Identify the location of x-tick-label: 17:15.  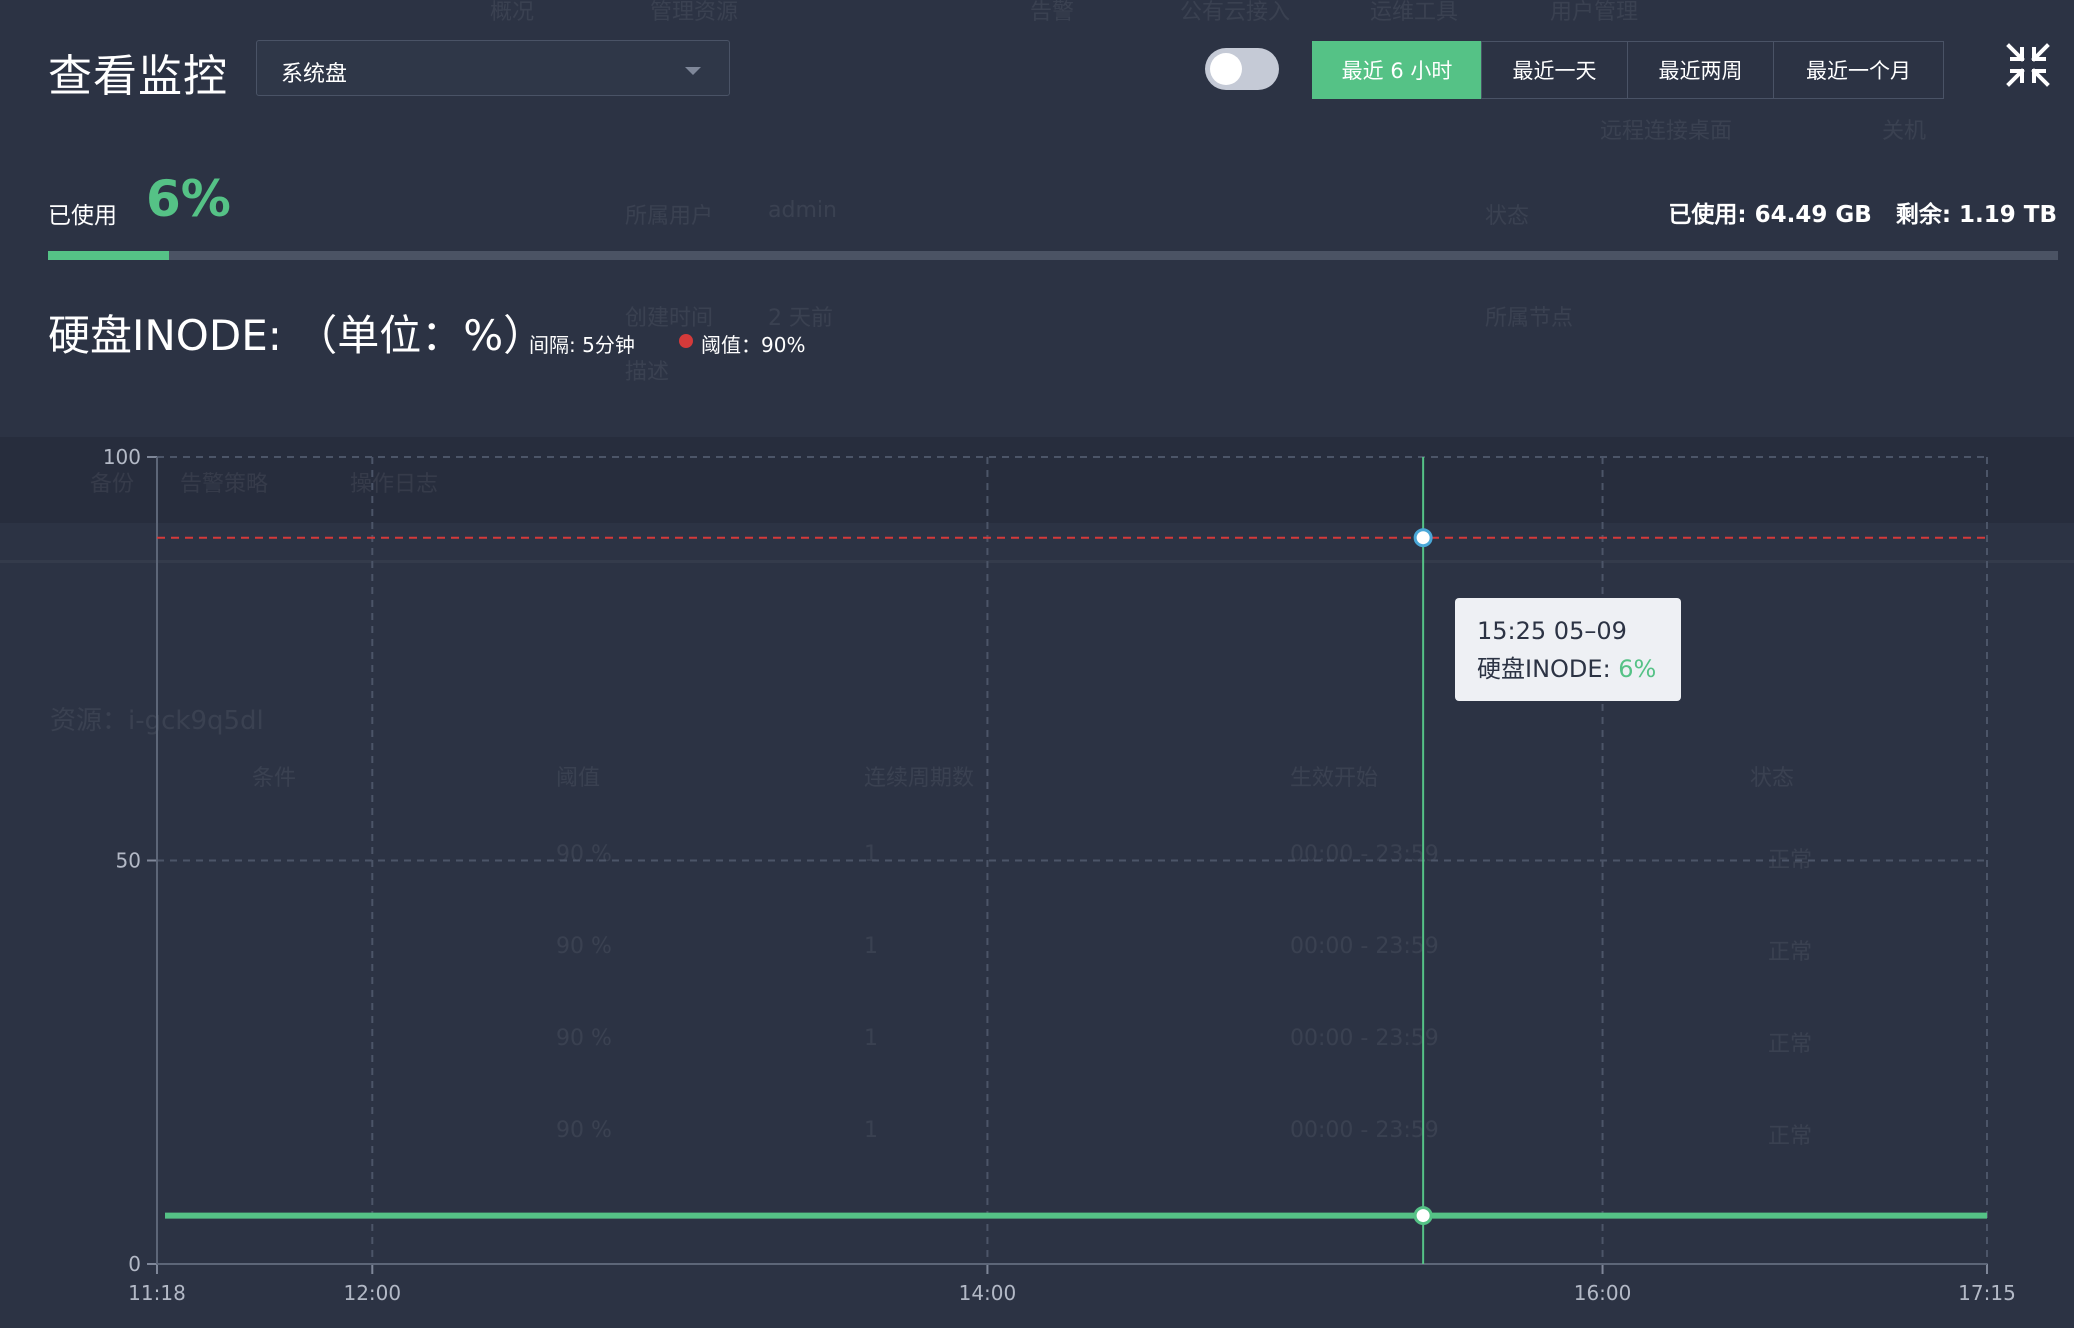
(1987, 1293).